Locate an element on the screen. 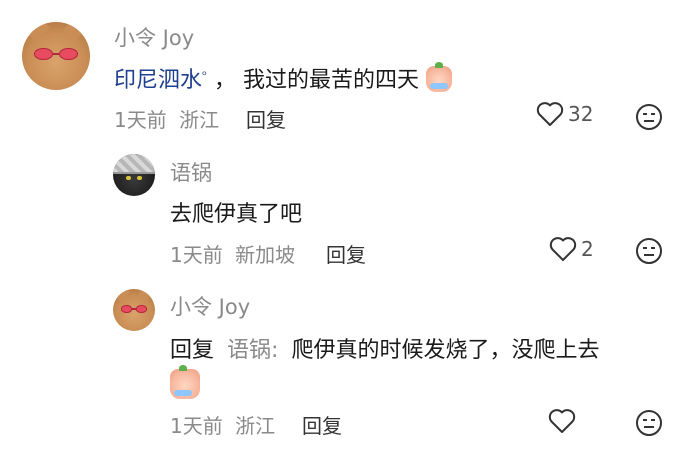  reply-location: 新加坡 is located at coordinates (265, 255).